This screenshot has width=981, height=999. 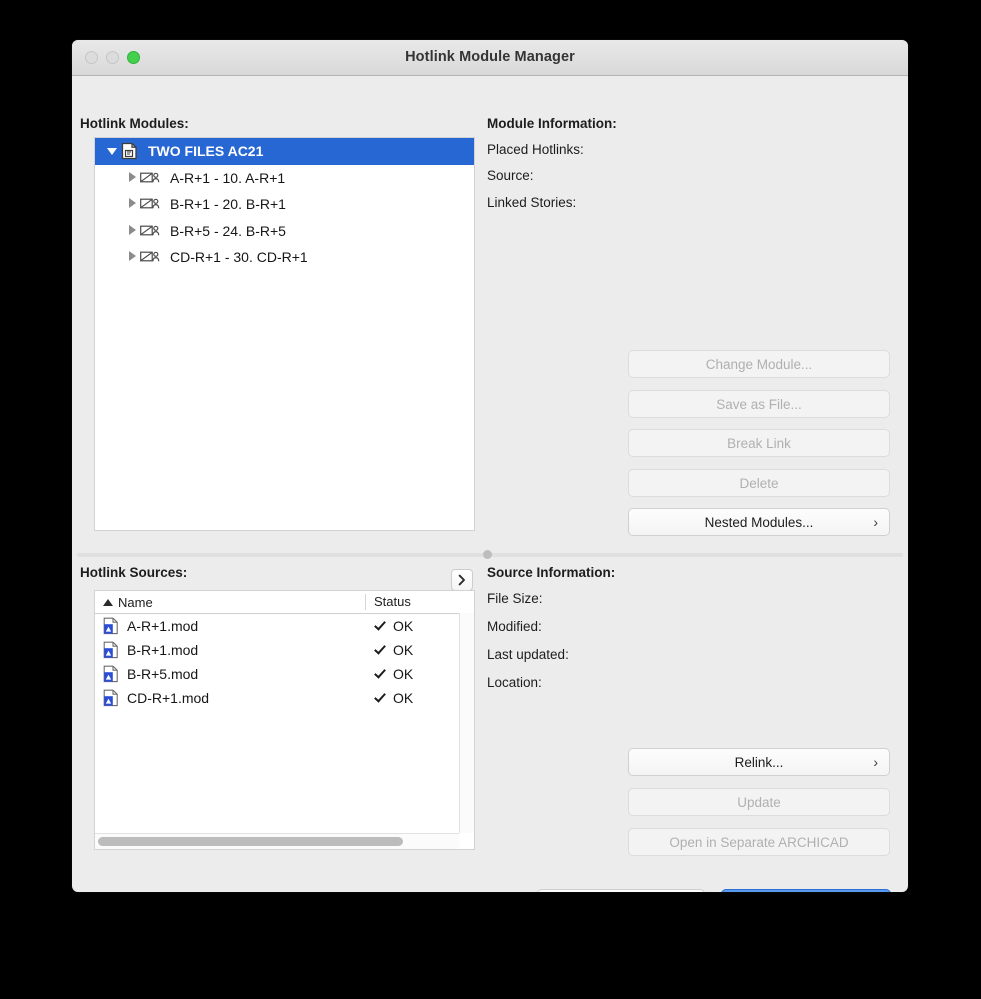 I want to click on source-name-label: CD-R+1.mod, so click(x=168, y=698).